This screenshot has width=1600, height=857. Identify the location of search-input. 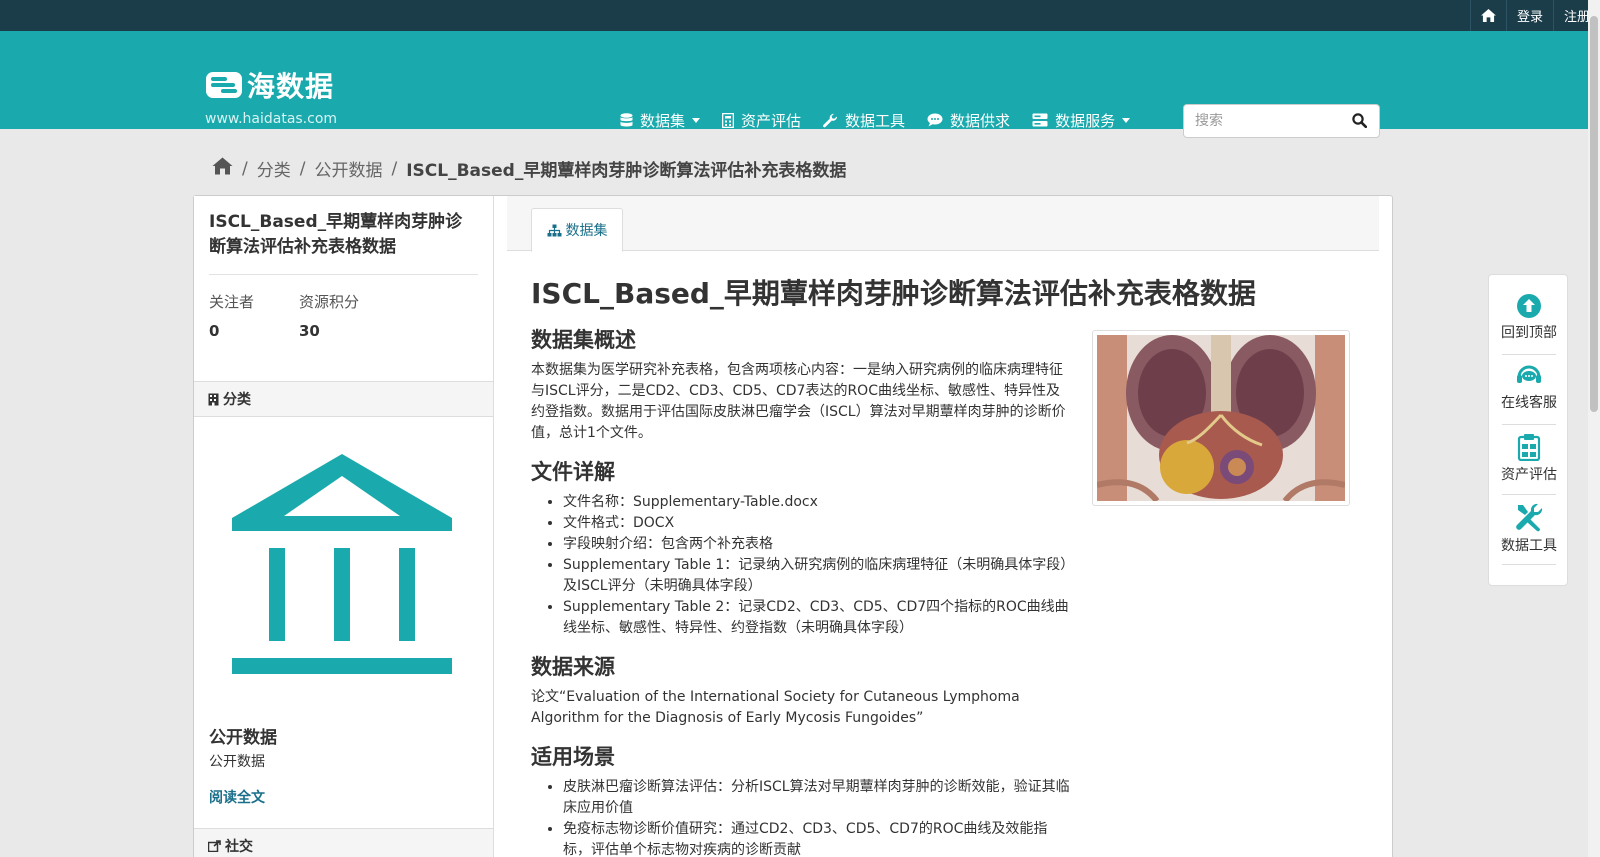
(1259, 121).